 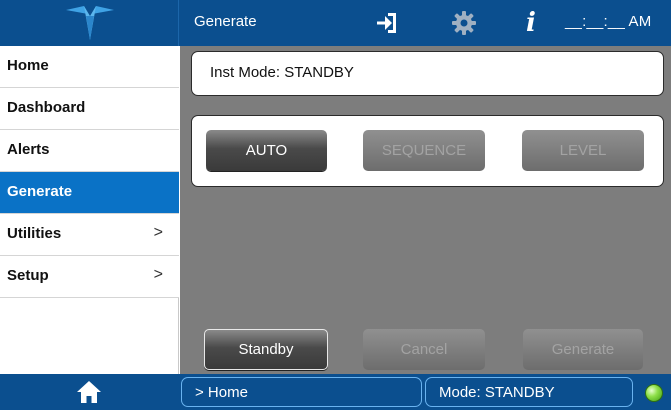 What do you see at coordinates (335, 23) in the screenshot?
I see `top-bar: Generate i __:__:__ AM` at bounding box center [335, 23].